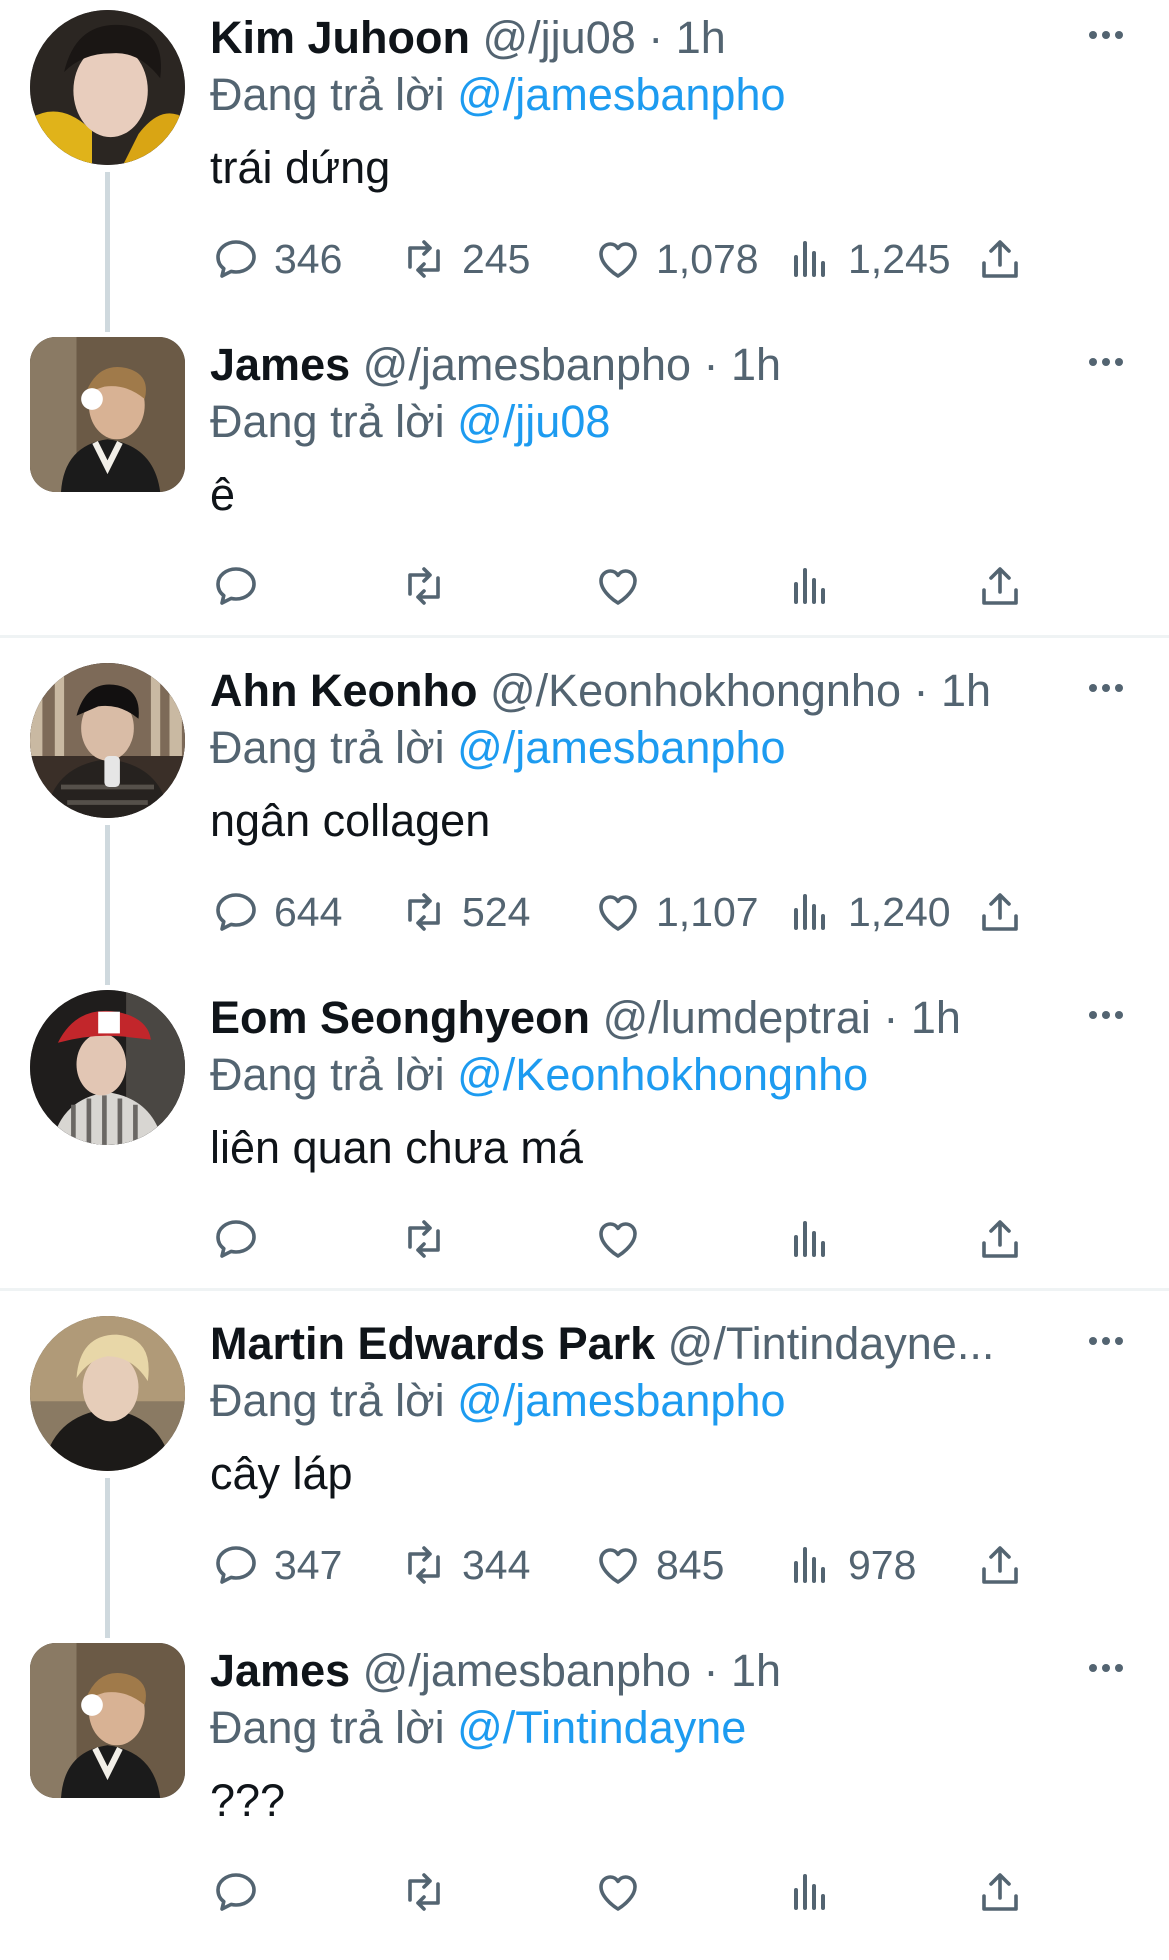 The image size is (1169, 1960). What do you see at coordinates (882, 1565) in the screenshot?
I see `views-count: 978` at bounding box center [882, 1565].